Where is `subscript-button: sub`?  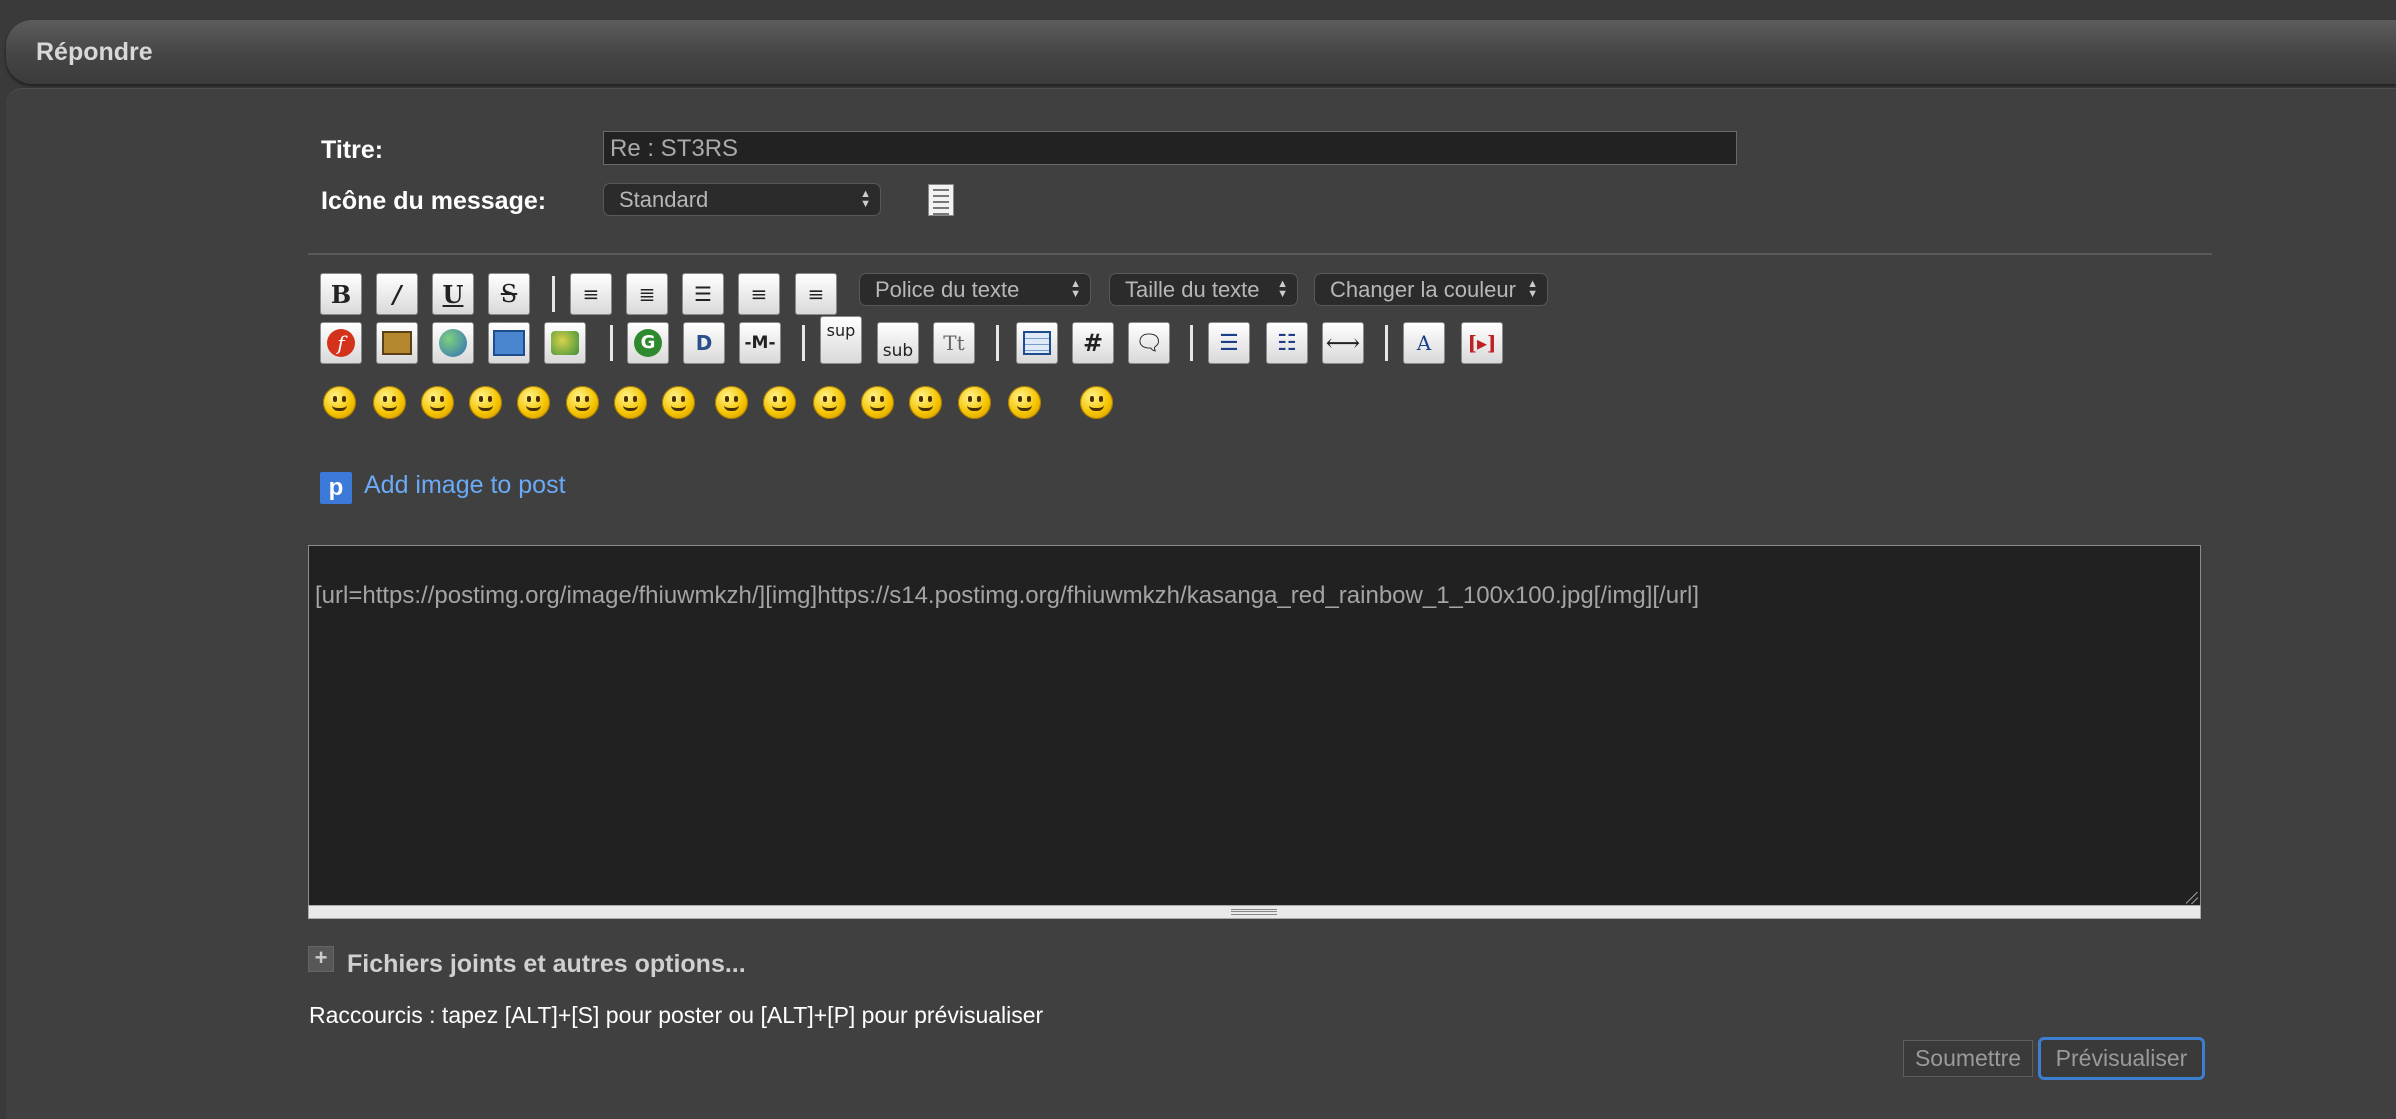
subscript-button: sub is located at coordinates (898, 343).